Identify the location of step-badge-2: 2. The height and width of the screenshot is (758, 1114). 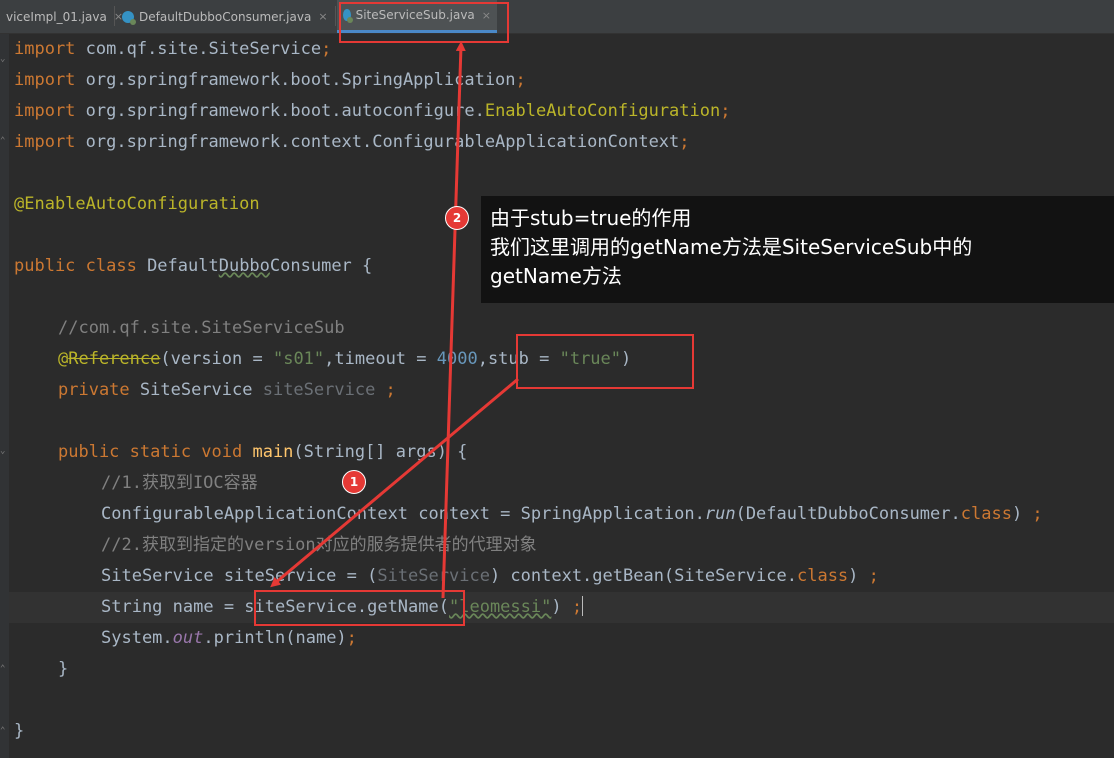
(457, 218).